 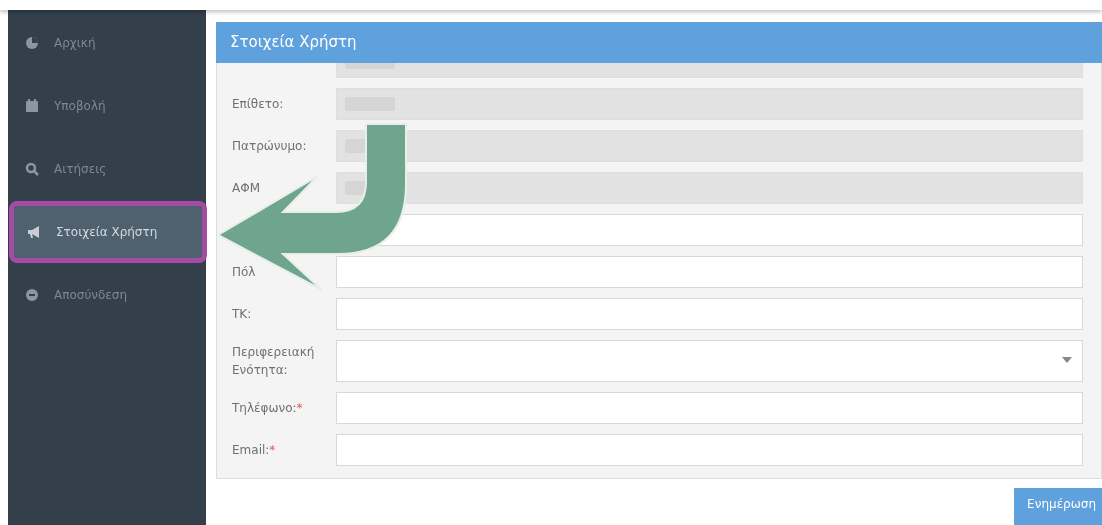 I want to click on megaphone-icon, so click(x=34, y=232).